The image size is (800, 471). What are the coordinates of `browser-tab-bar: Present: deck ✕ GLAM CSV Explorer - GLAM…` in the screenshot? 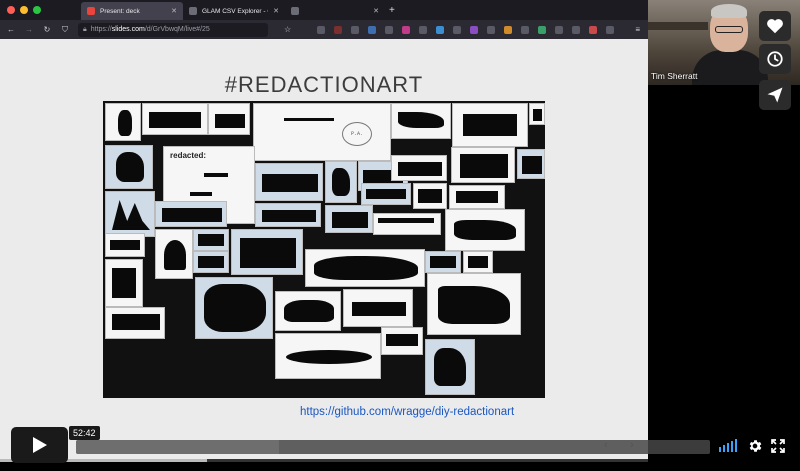 It's located at (324, 10).